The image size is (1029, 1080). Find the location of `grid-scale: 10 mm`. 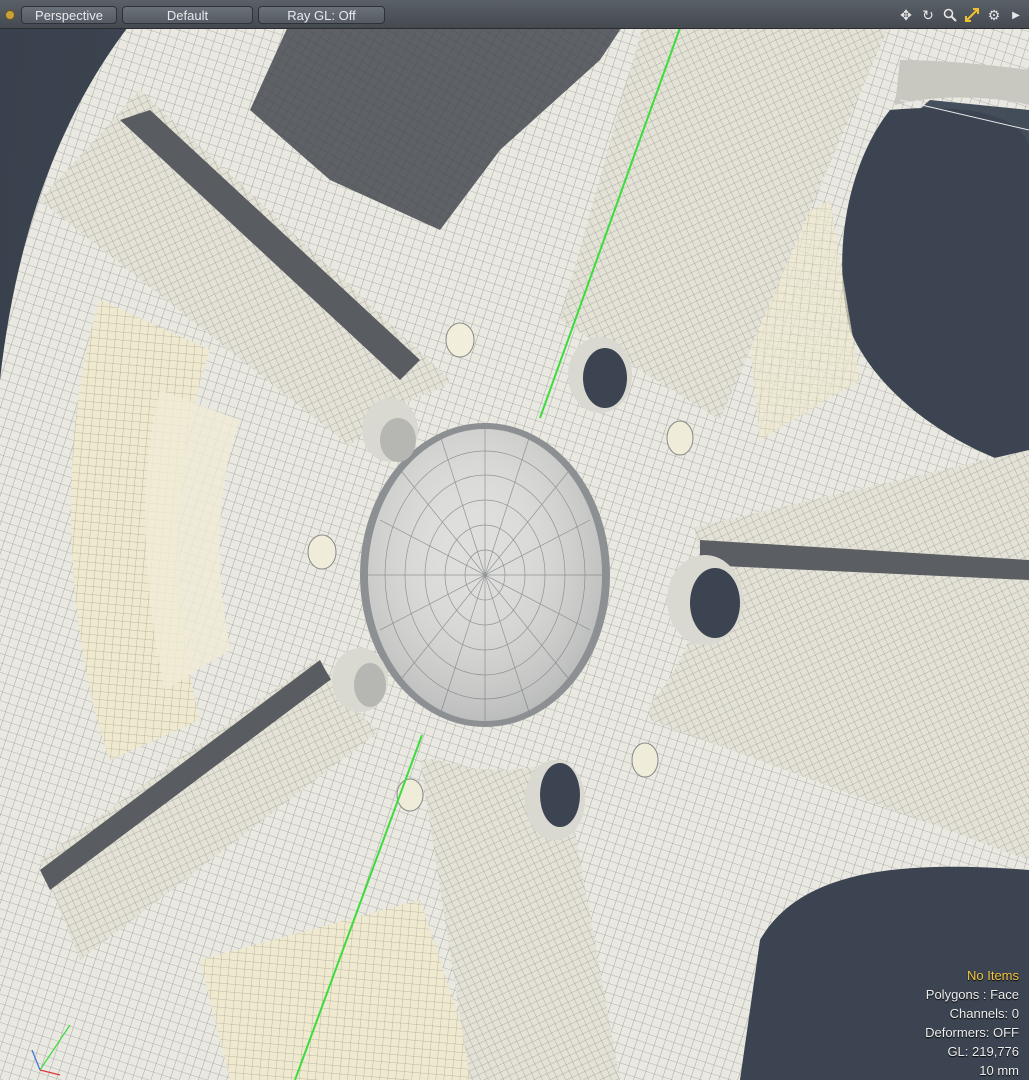

grid-scale: 10 mm is located at coordinates (999, 1070).